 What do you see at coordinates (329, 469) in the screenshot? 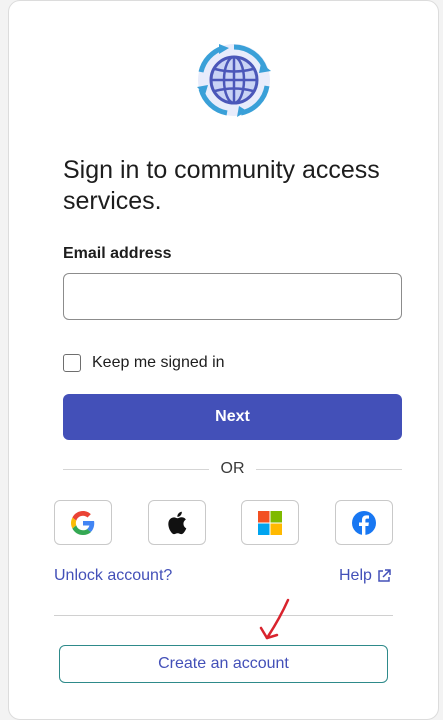
I see `divider-line-right` at bounding box center [329, 469].